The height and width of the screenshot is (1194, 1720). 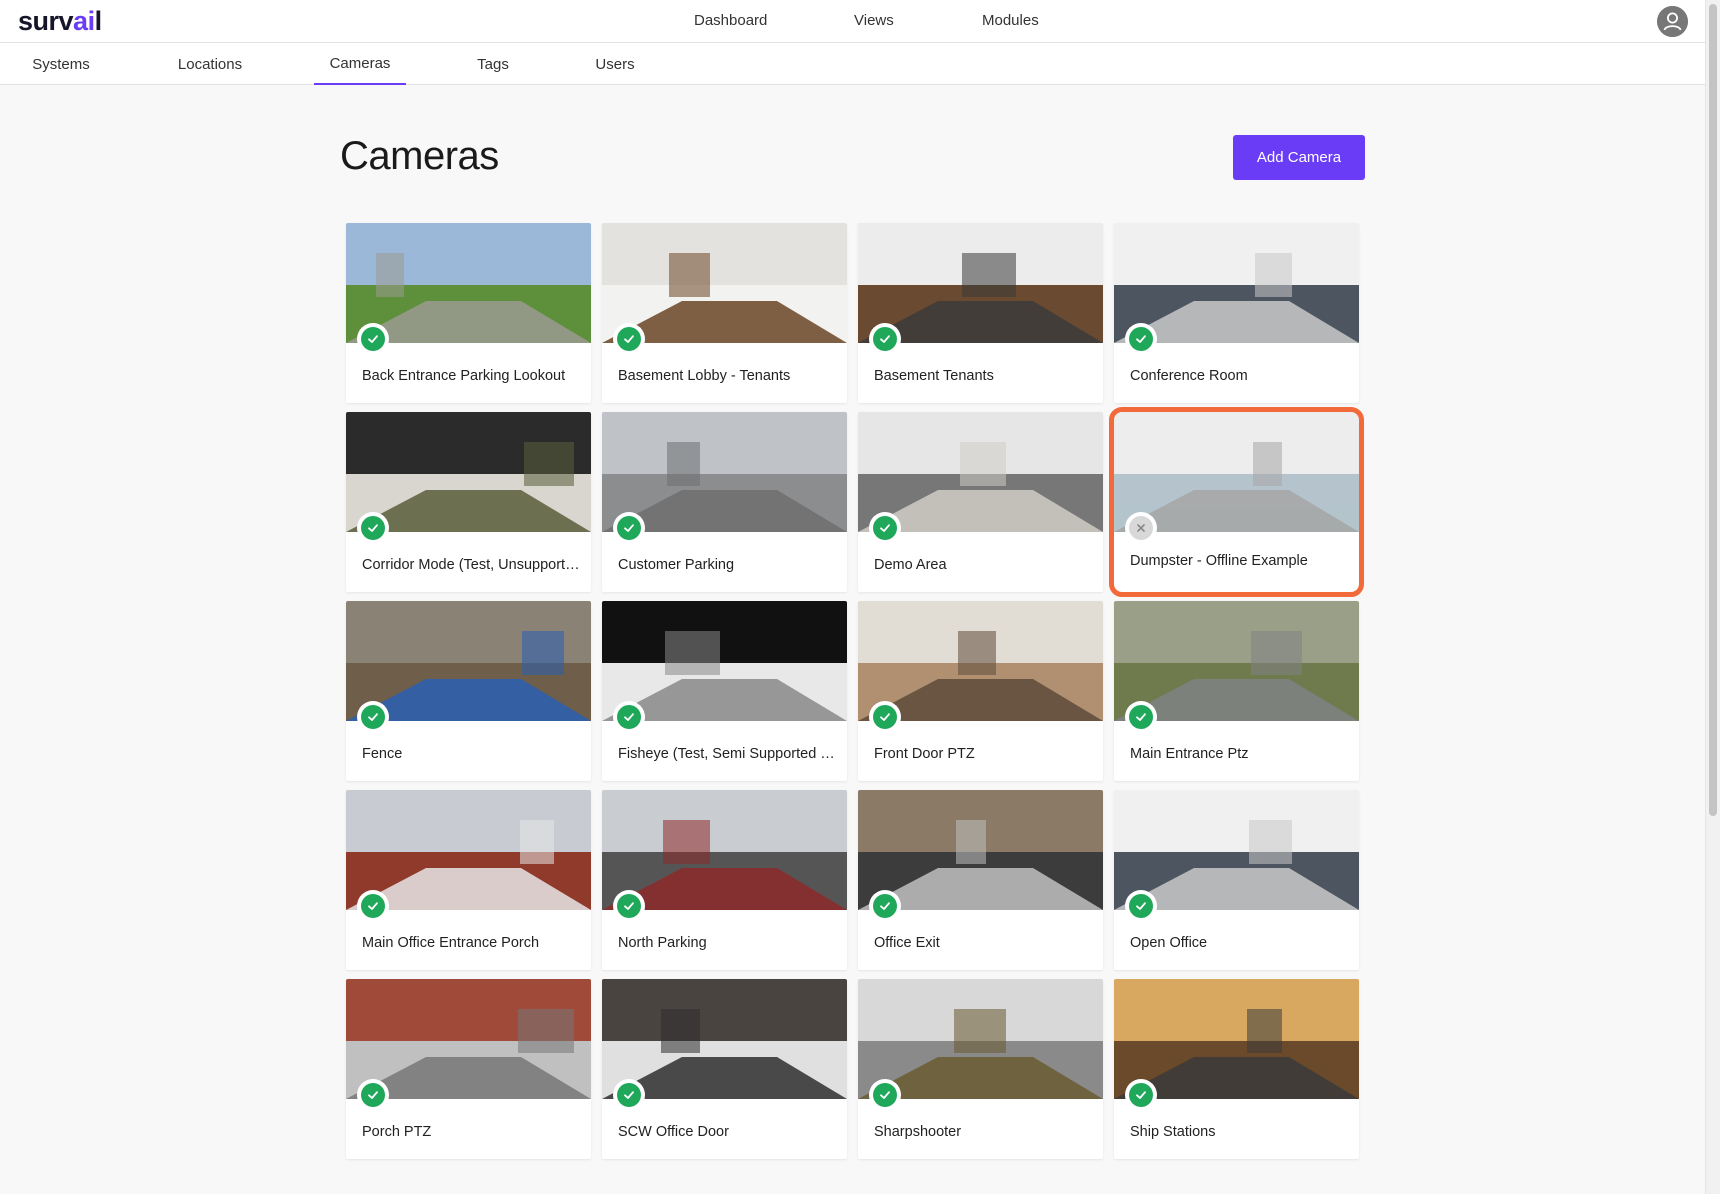 I want to click on nav-views: Views, so click(x=874, y=20).